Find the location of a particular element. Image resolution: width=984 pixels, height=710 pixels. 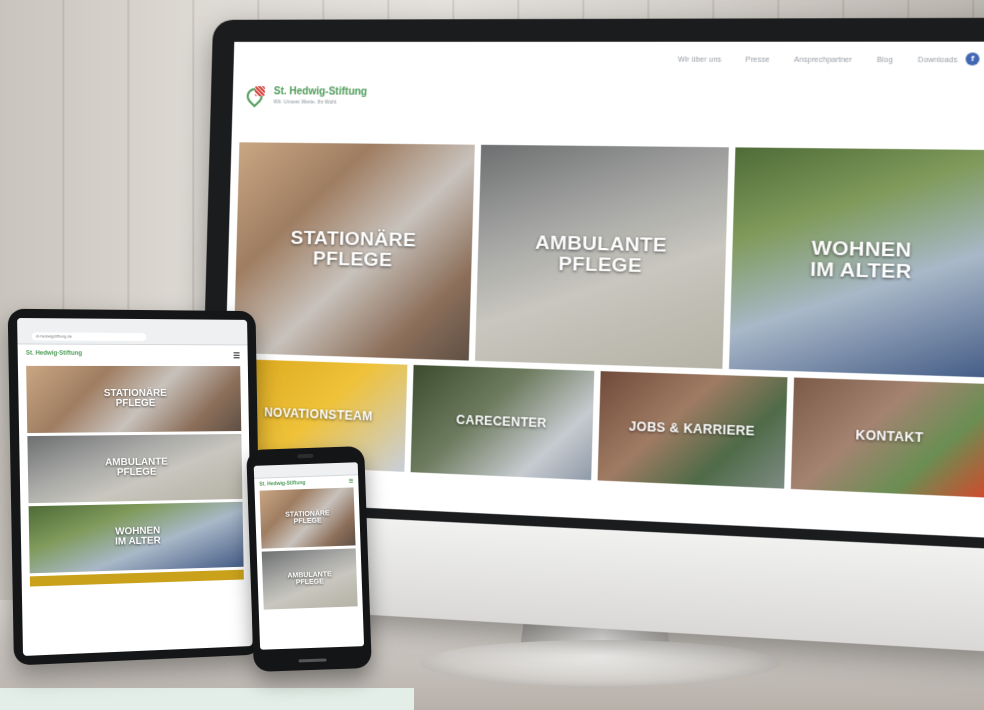

tile-kontakt: KONTAKT is located at coordinates (887, 437).